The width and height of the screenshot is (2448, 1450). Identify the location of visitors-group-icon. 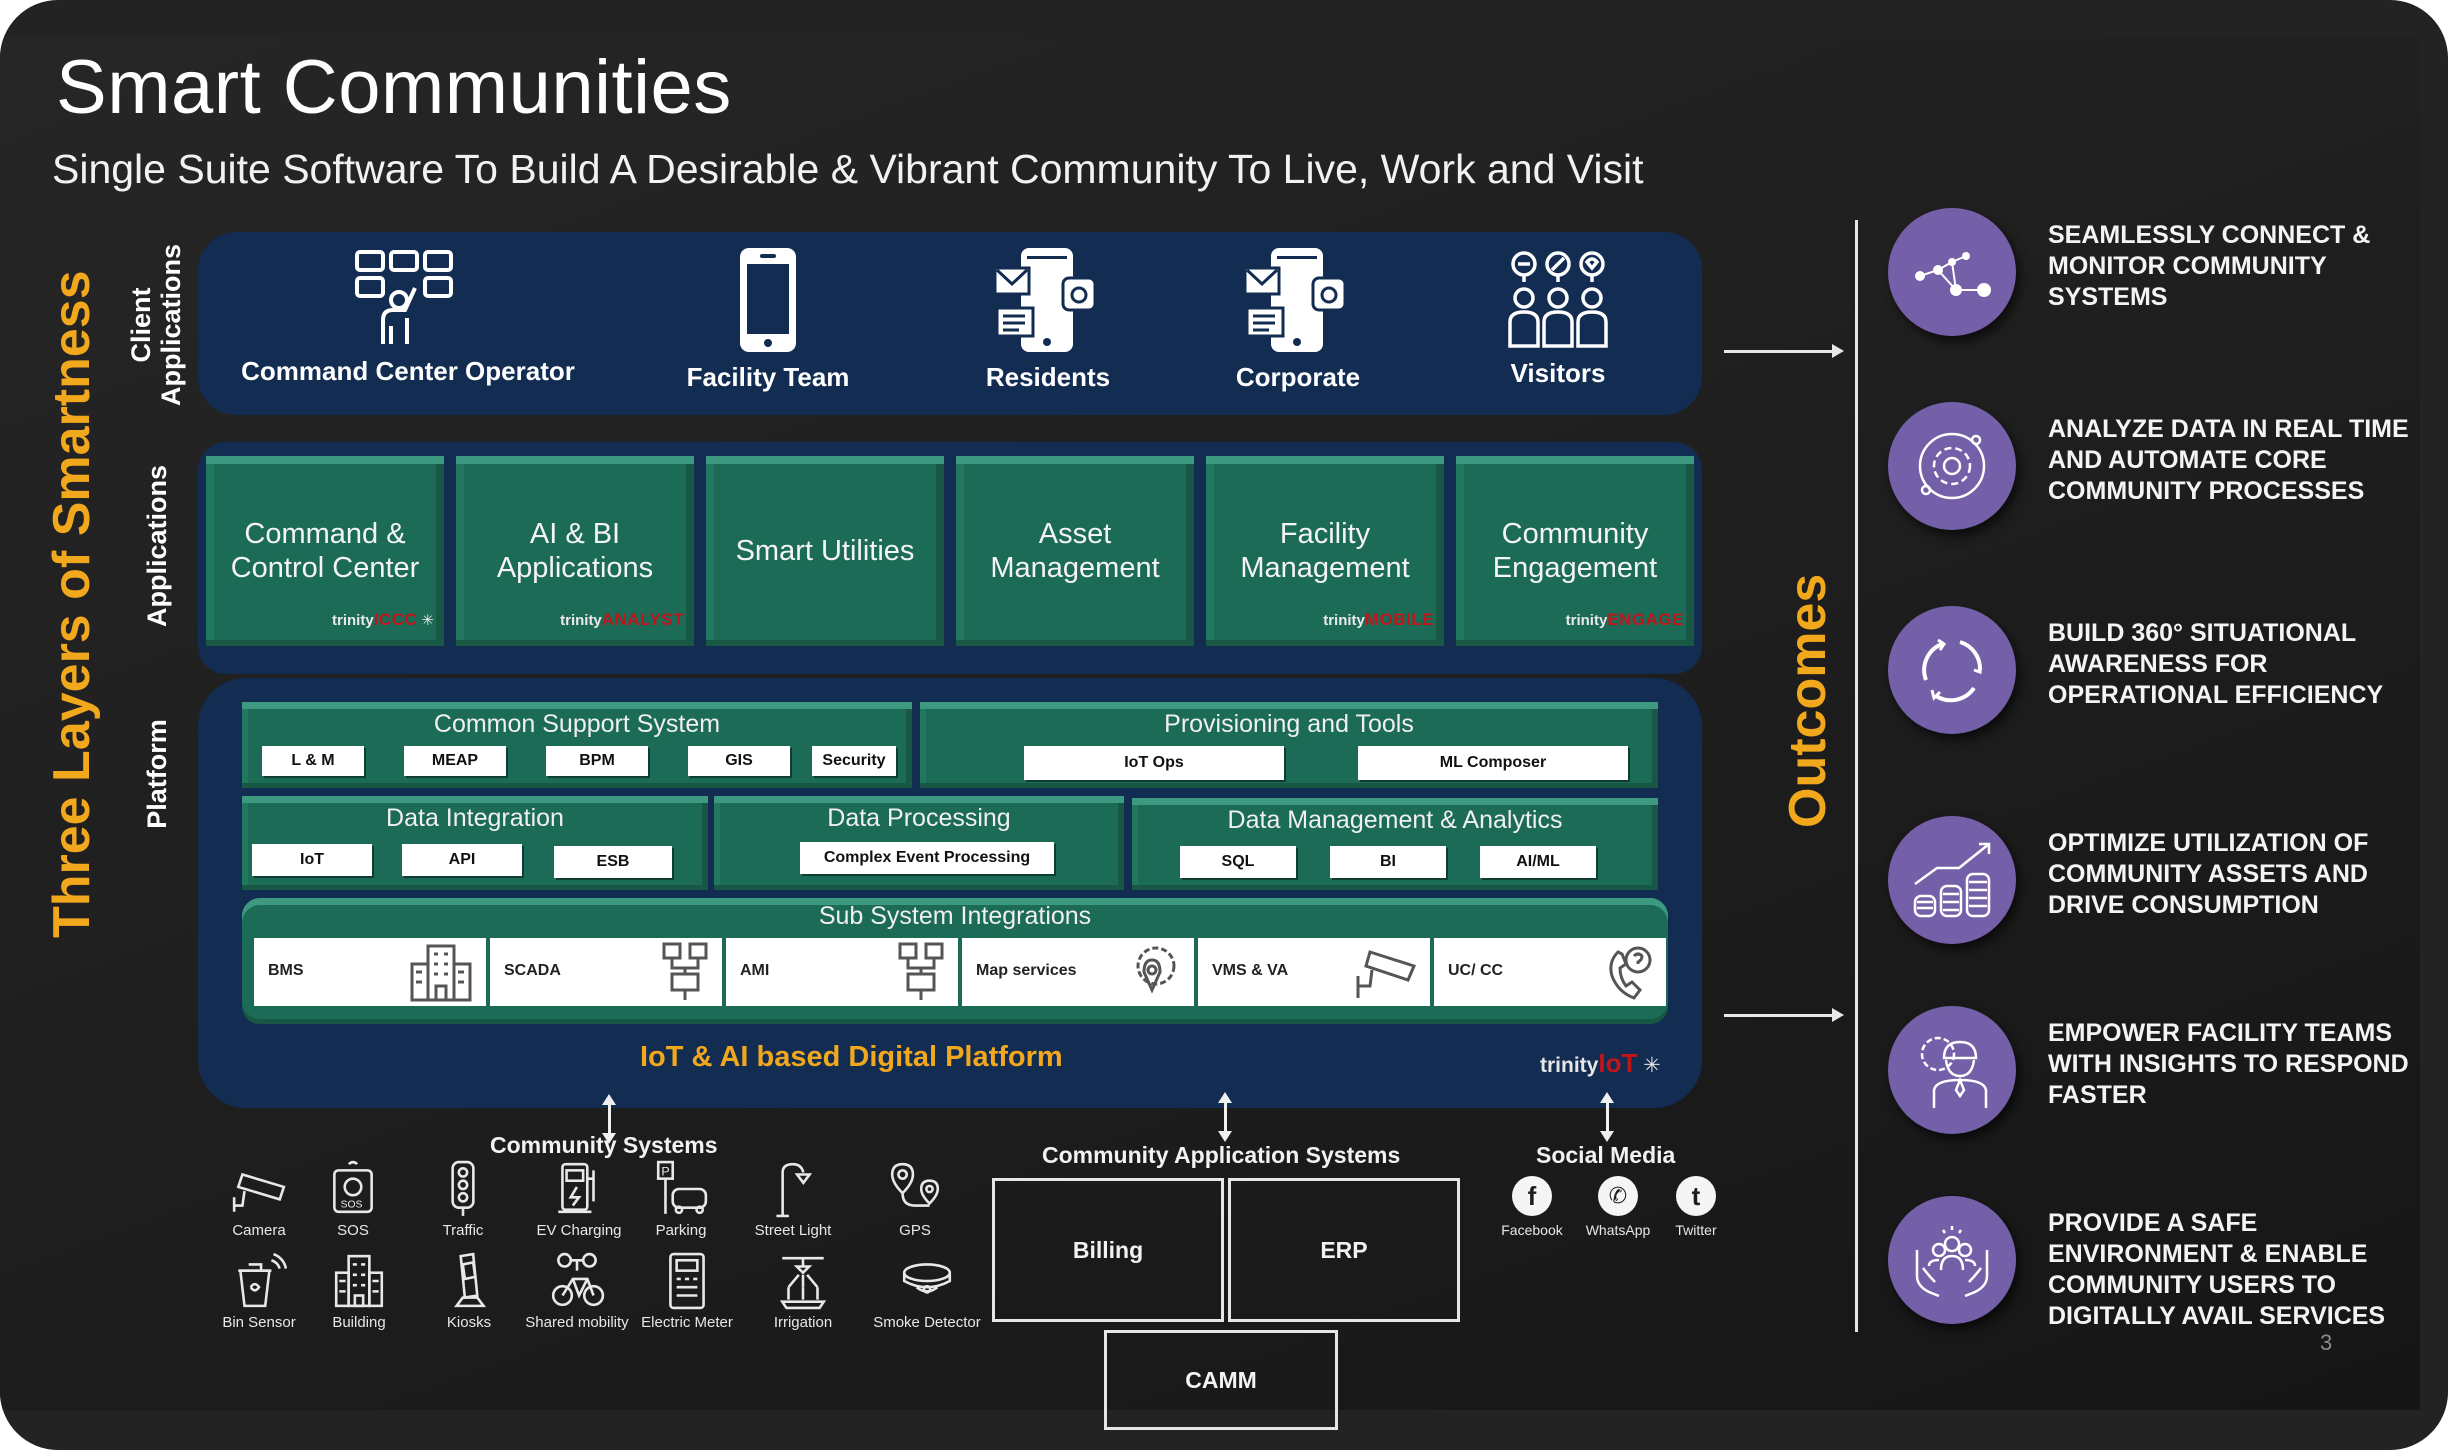
(1558, 299).